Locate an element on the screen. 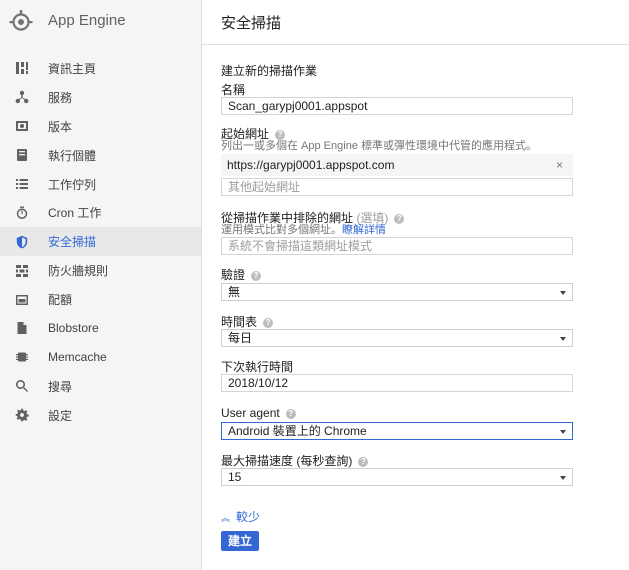 The width and height of the screenshot is (629, 570). sidebar-item-label: Blobstore is located at coordinates (73, 328).